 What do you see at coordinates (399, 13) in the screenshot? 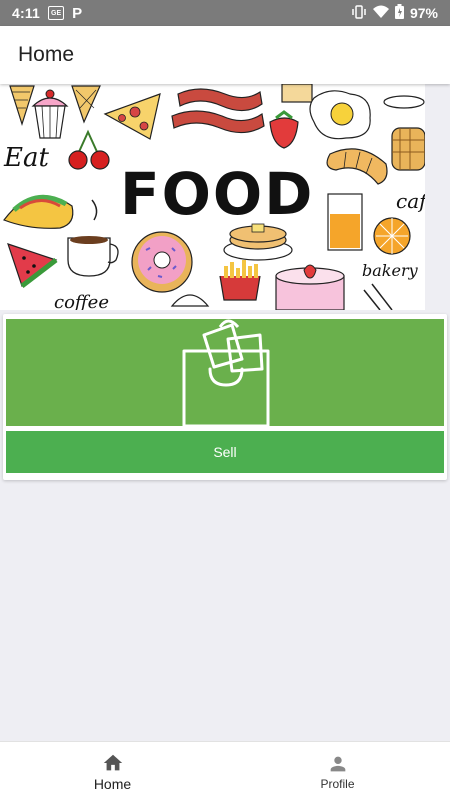
I see `battery-icon` at bounding box center [399, 13].